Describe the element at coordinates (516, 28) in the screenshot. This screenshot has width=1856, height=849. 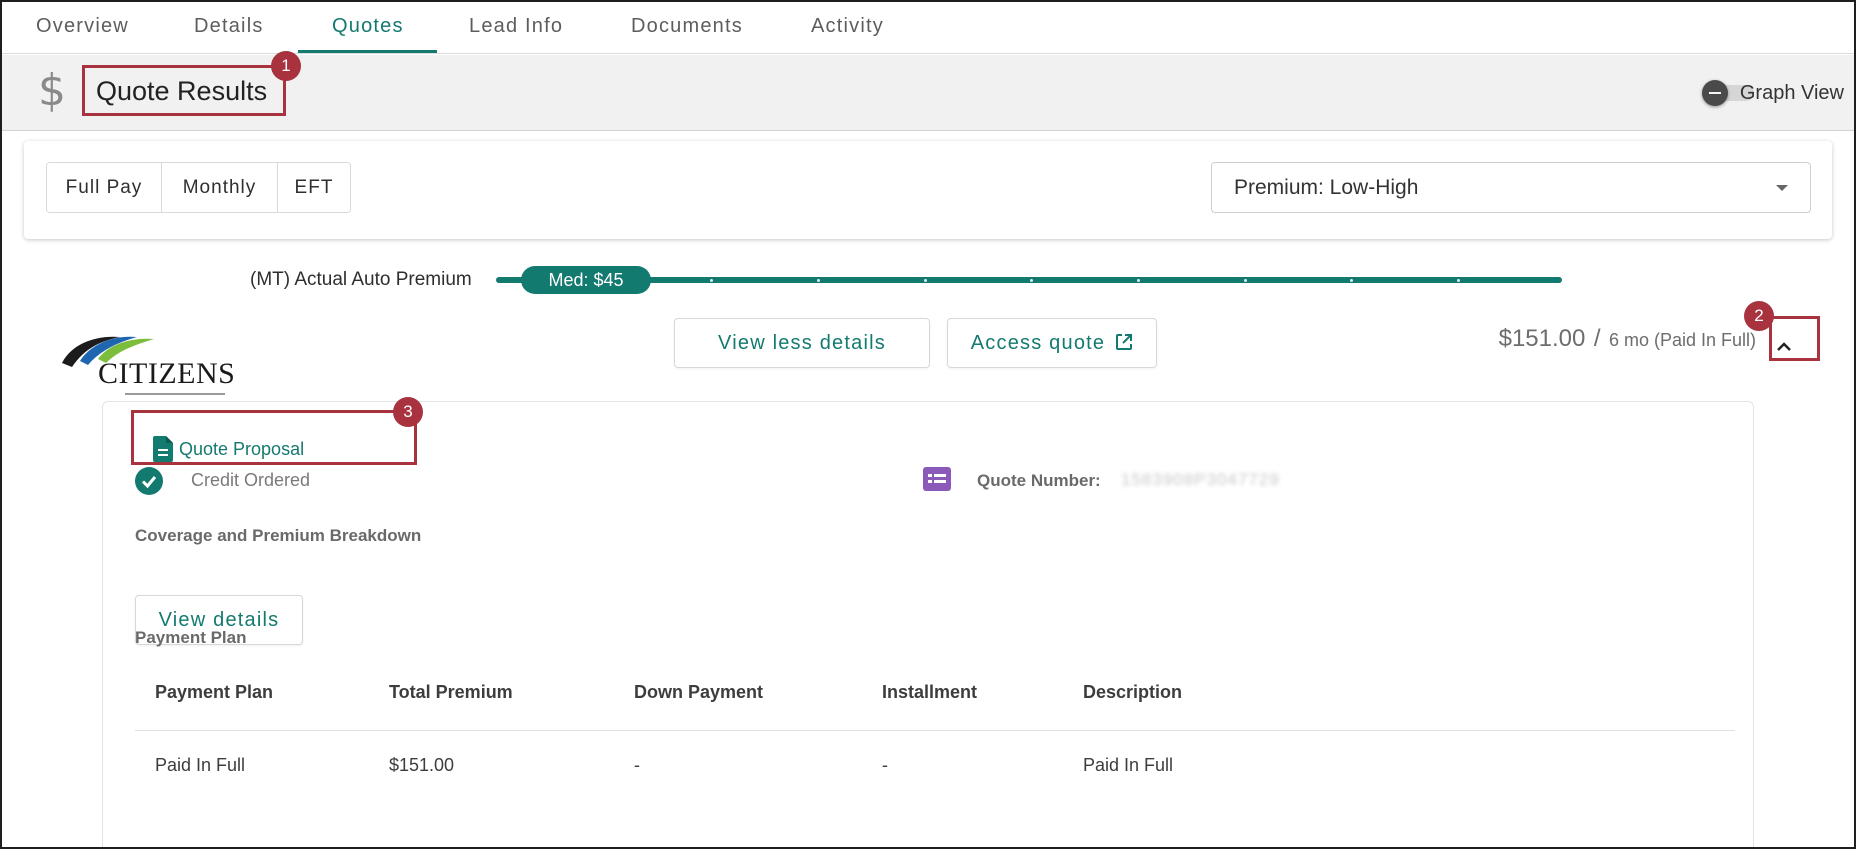
I see `tab-lead-info: Lead Info` at that location.